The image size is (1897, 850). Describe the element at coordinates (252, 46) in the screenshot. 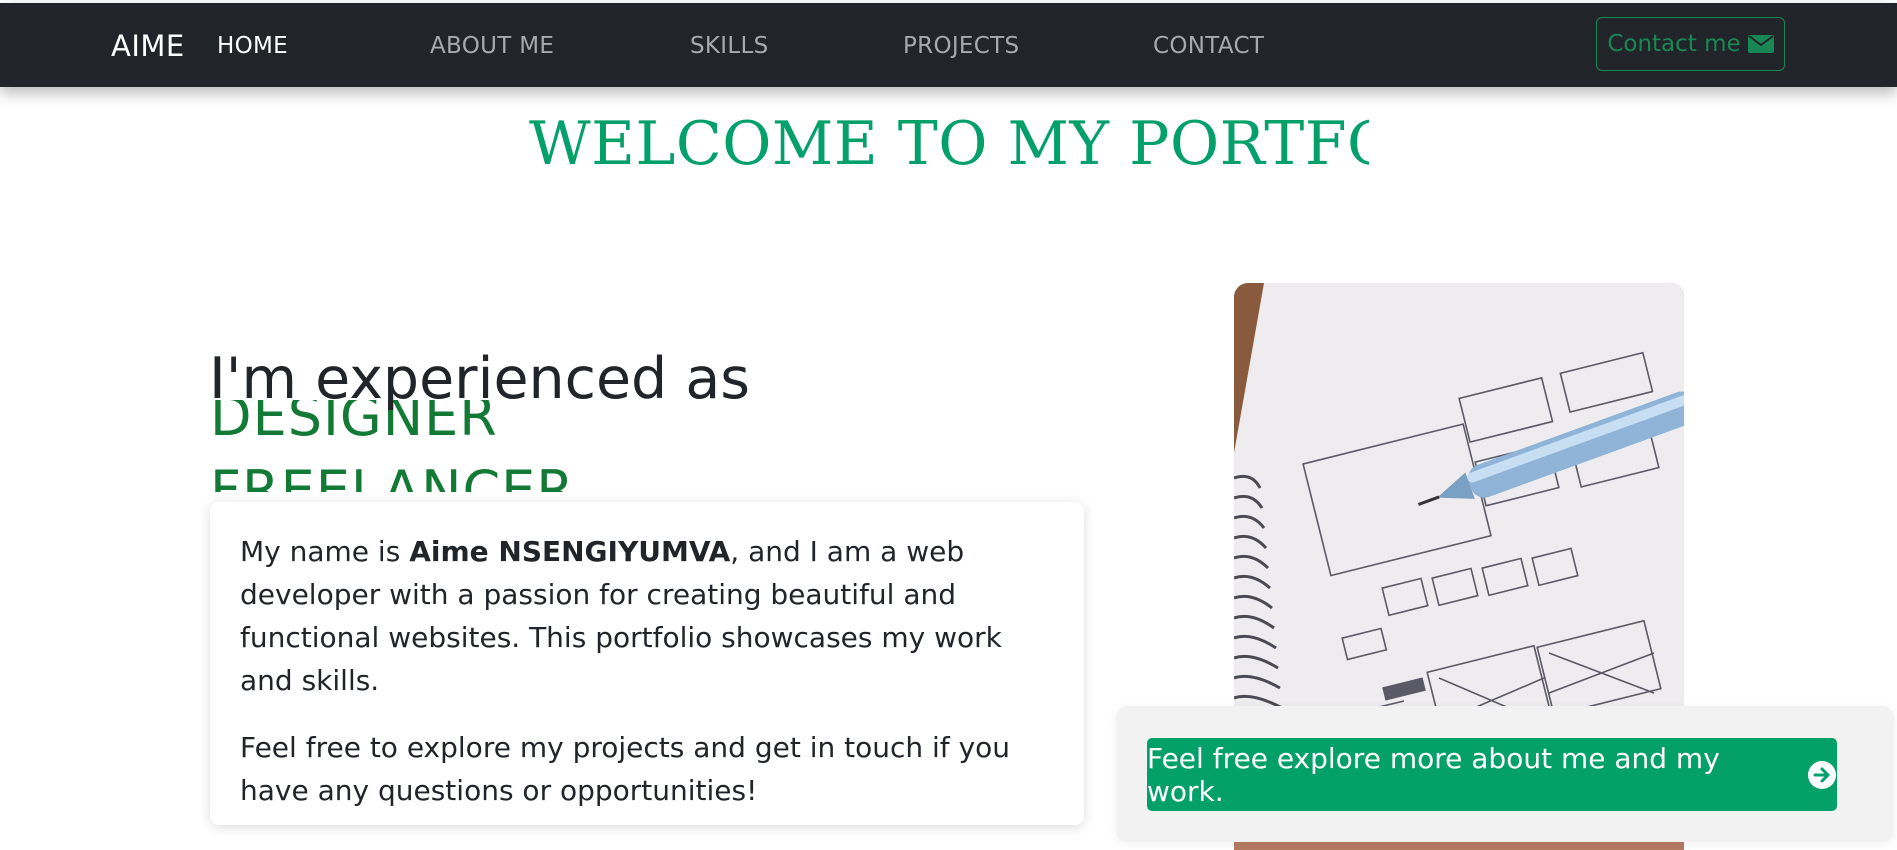

I see `nav-link-home: HOME` at that location.